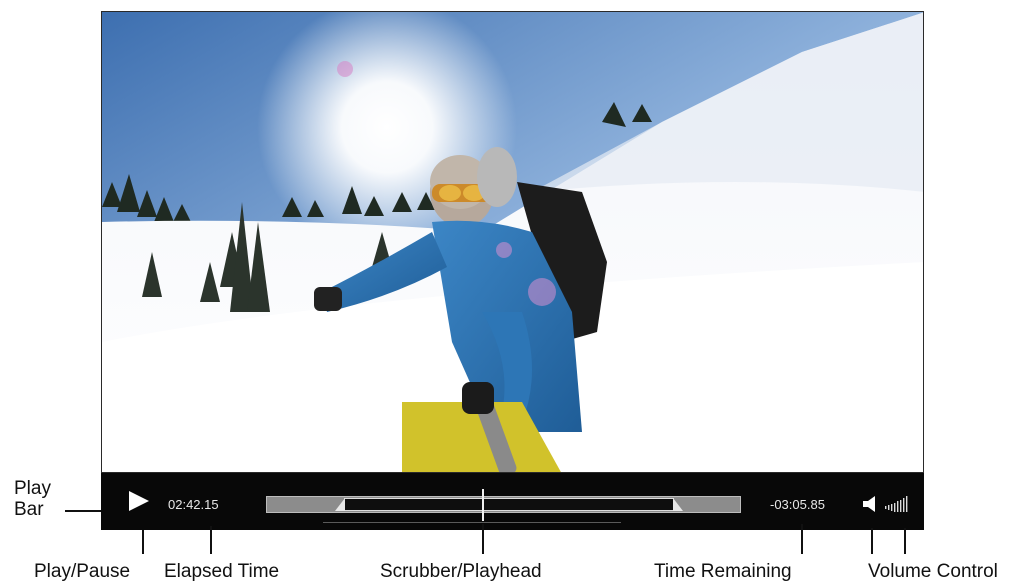 Image resolution: width=1030 pixels, height=583 pixels. I want to click on callout-leader-volume, so click(905, 541).